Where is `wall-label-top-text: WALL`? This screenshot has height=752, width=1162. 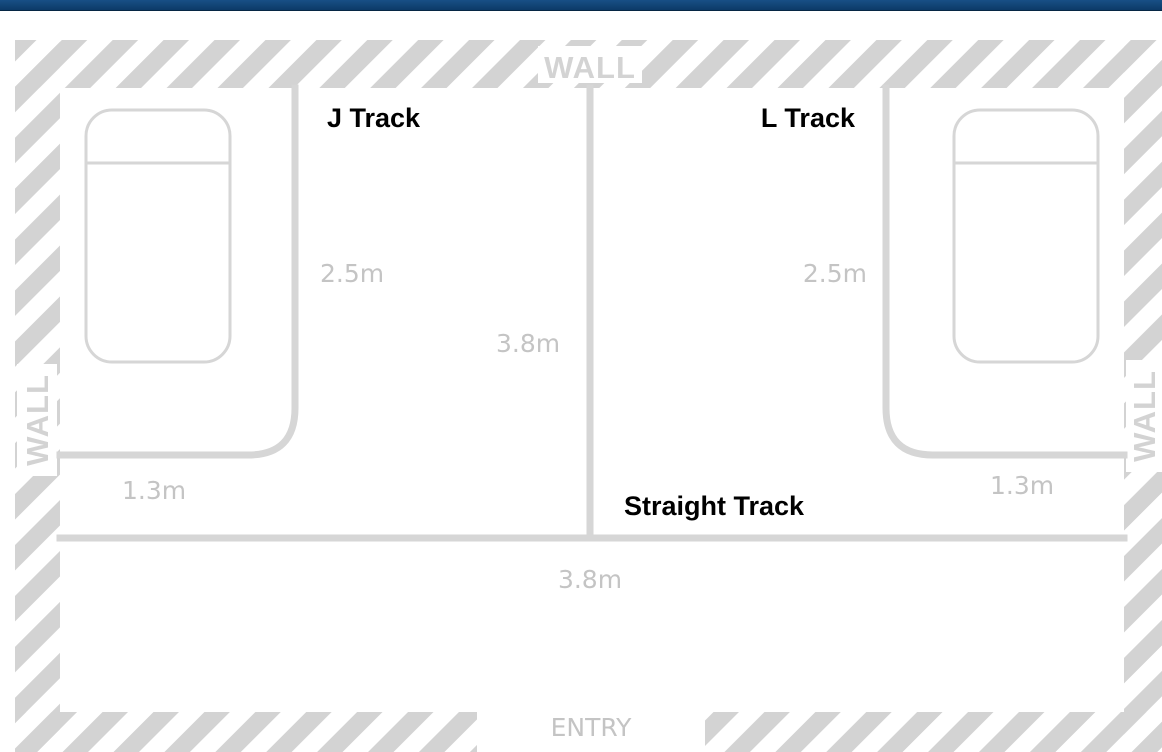 wall-label-top-text: WALL is located at coordinates (590, 67).